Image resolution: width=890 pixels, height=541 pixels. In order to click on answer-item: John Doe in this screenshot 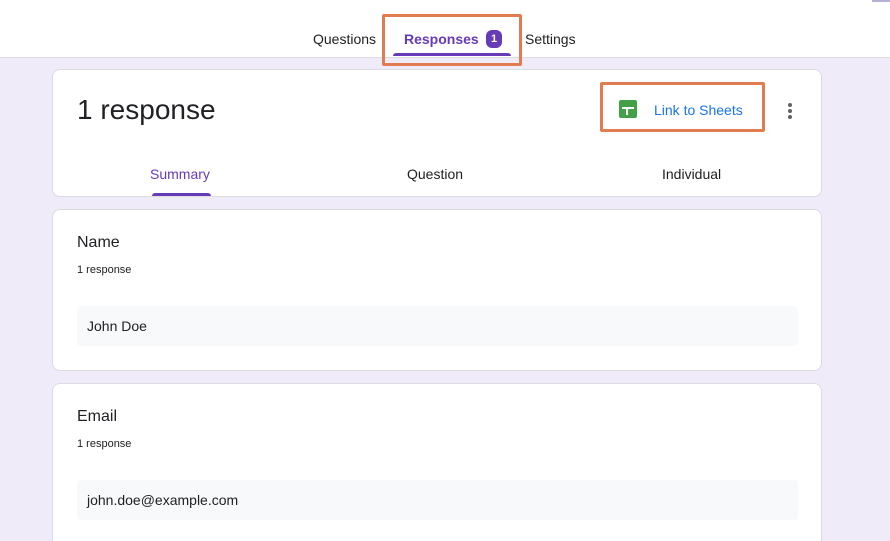, I will do `click(437, 326)`.